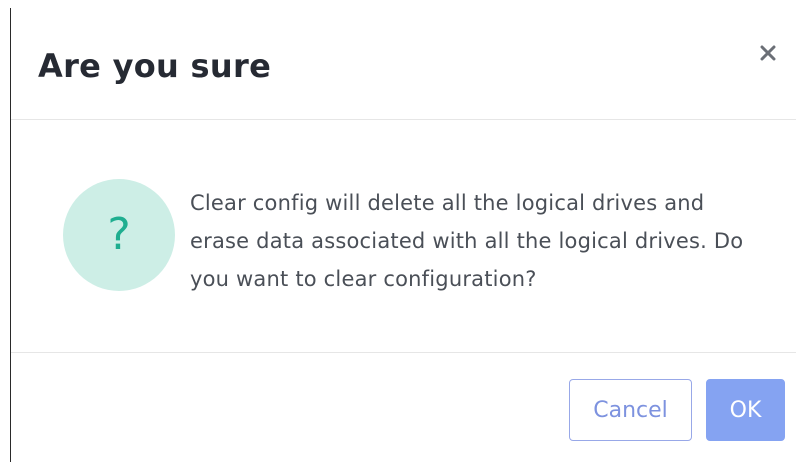  I want to click on question-icon: ?, so click(119, 235).